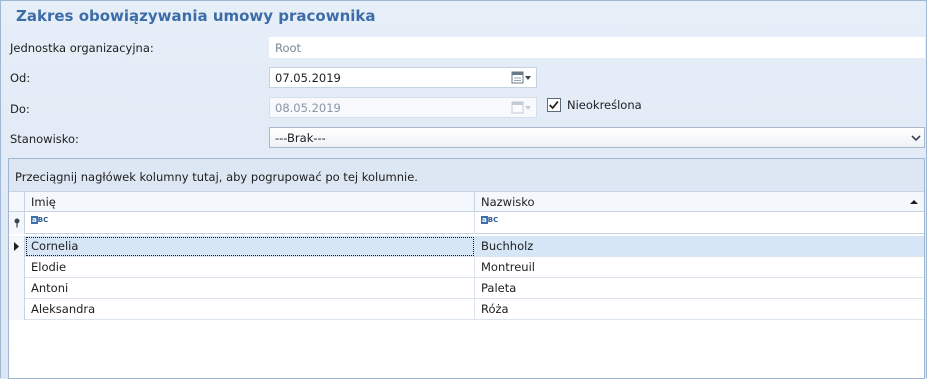 This screenshot has height=379, width=927. Describe the element at coordinates (17, 202) in the screenshot. I see `header-indicator` at that location.